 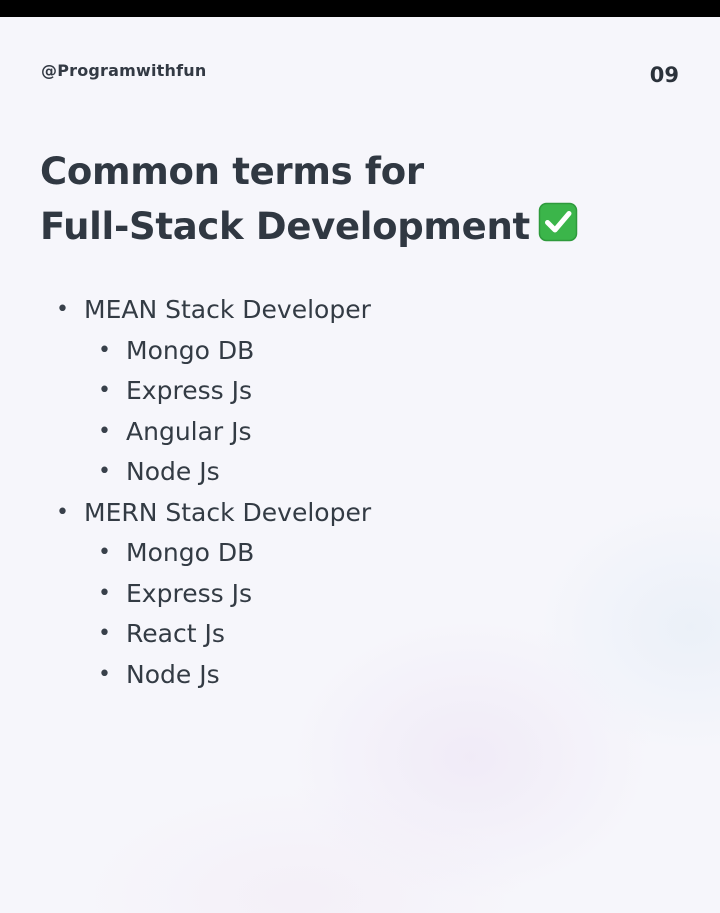 What do you see at coordinates (558, 222) in the screenshot?
I see `check-mark-button-icon` at bounding box center [558, 222].